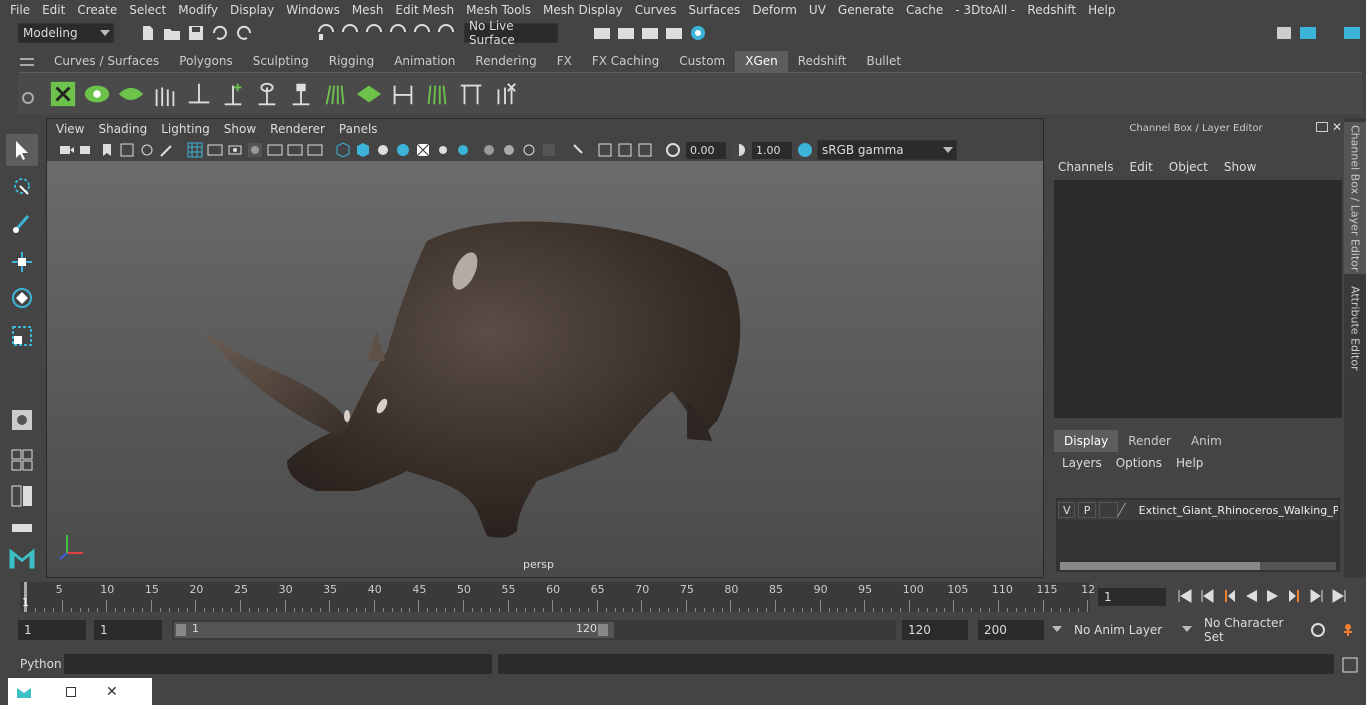 The width and height of the screenshot is (1366, 705). What do you see at coordinates (368, 10) in the screenshot?
I see `menu-mesh: Mesh` at bounding box center [368, 10].